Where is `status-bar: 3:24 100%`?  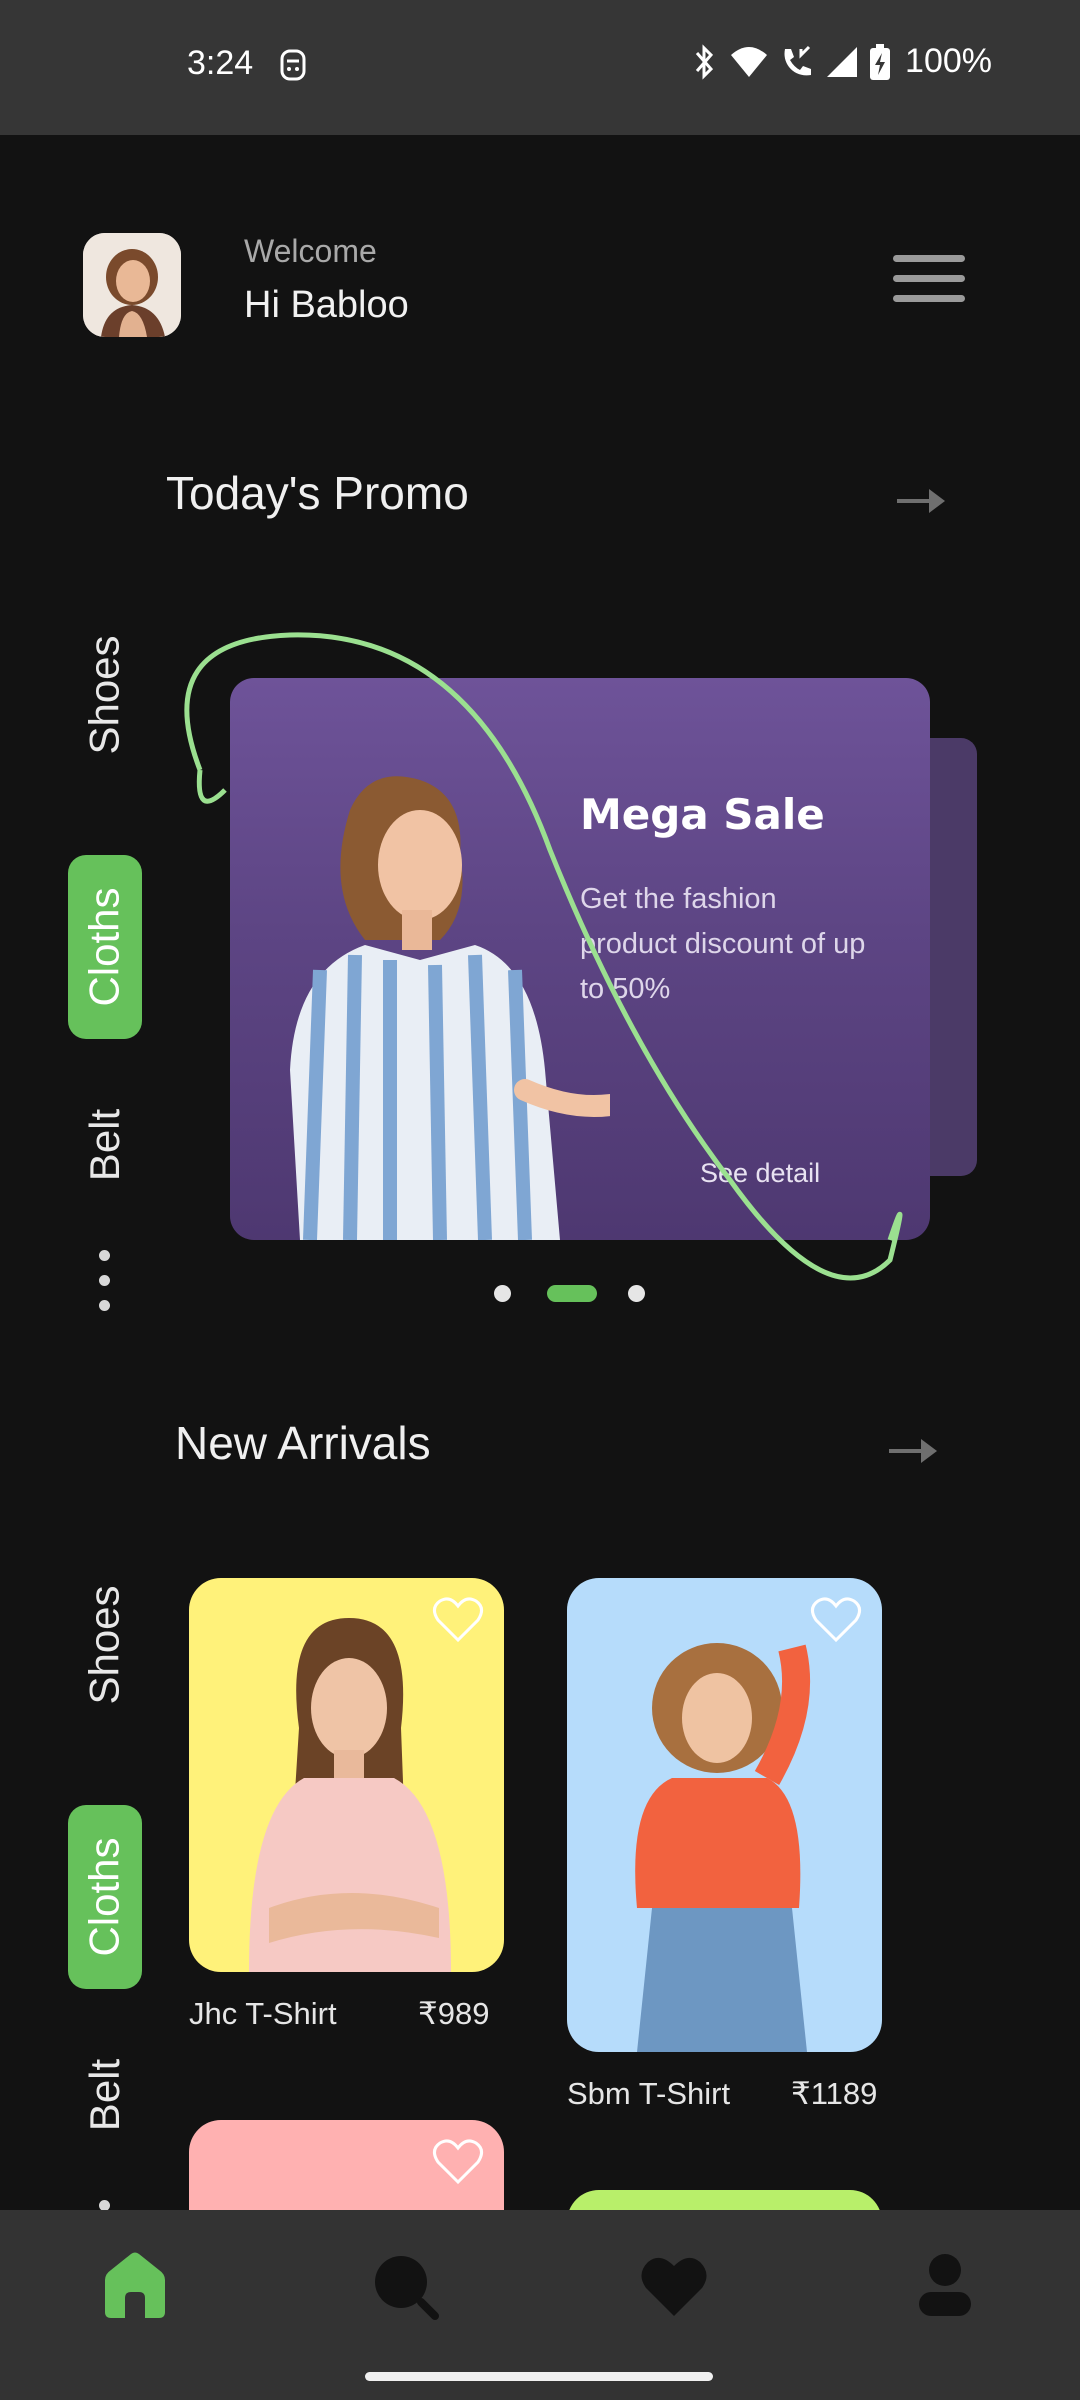
status-bar: 3:24 100% is located at coordinates (540, 67).